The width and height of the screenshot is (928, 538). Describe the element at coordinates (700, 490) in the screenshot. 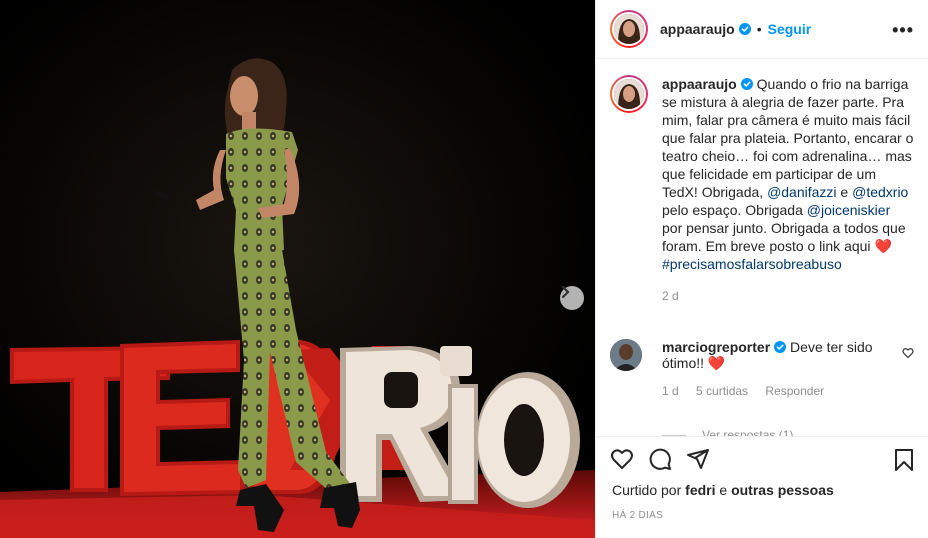

I see `liked-by-user: fedri` at that location.